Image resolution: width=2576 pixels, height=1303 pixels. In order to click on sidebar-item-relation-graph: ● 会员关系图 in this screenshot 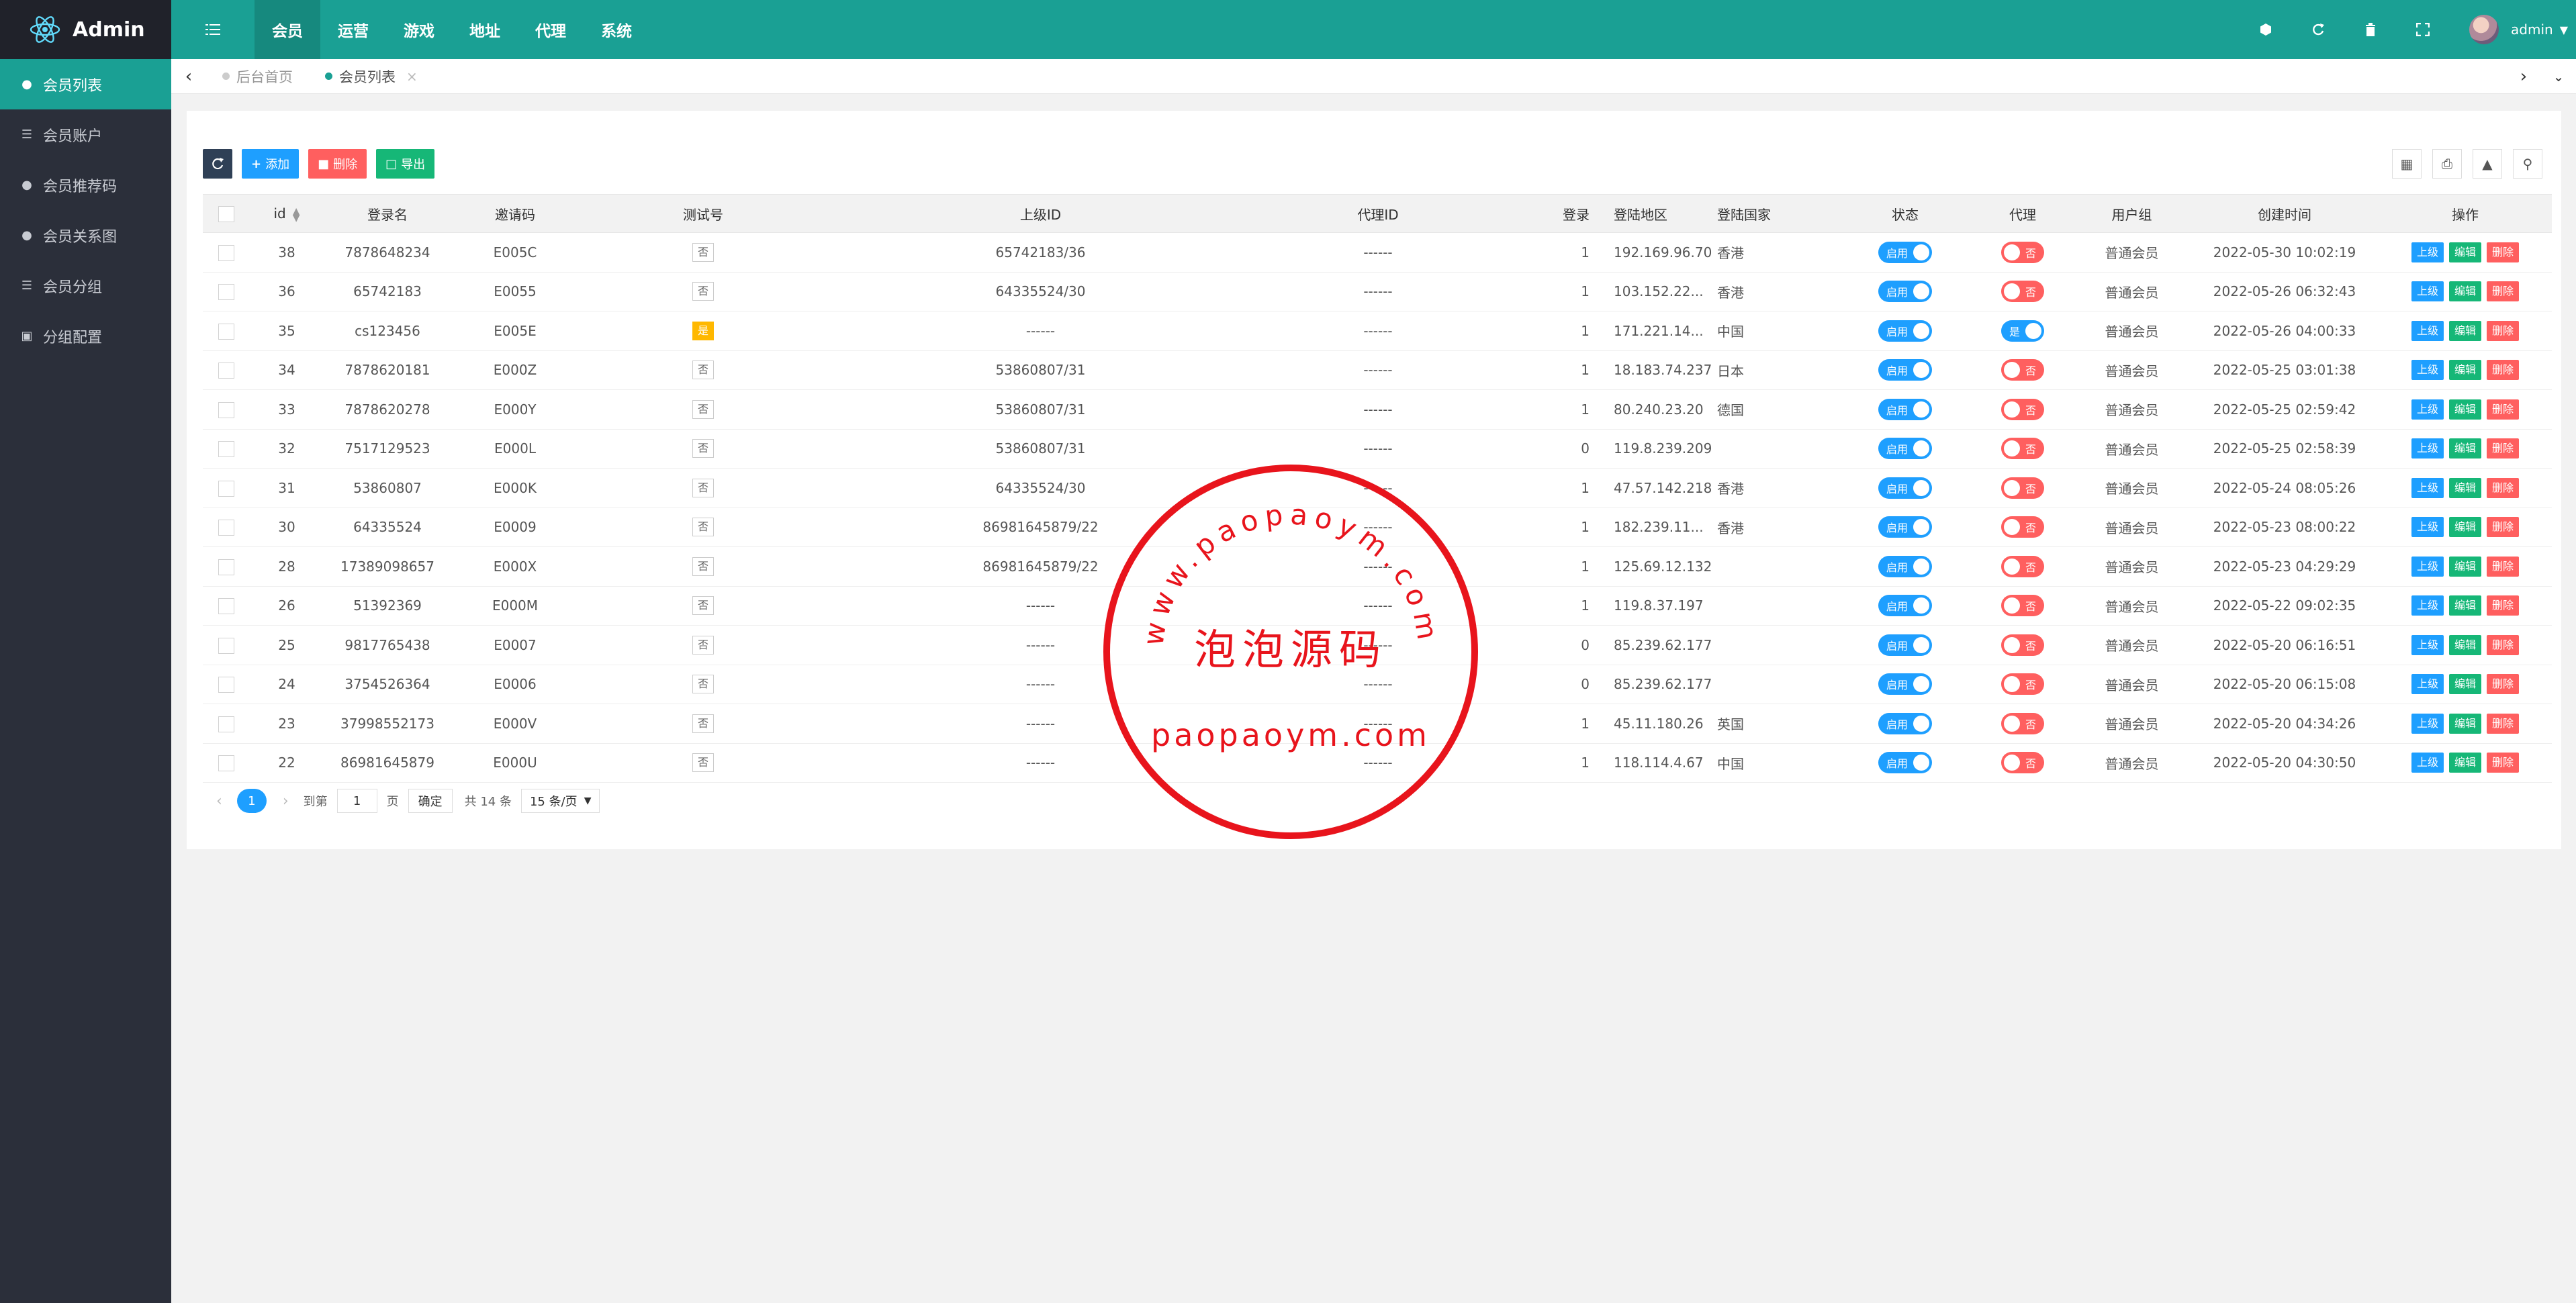, I will do `click(85, 235)`.